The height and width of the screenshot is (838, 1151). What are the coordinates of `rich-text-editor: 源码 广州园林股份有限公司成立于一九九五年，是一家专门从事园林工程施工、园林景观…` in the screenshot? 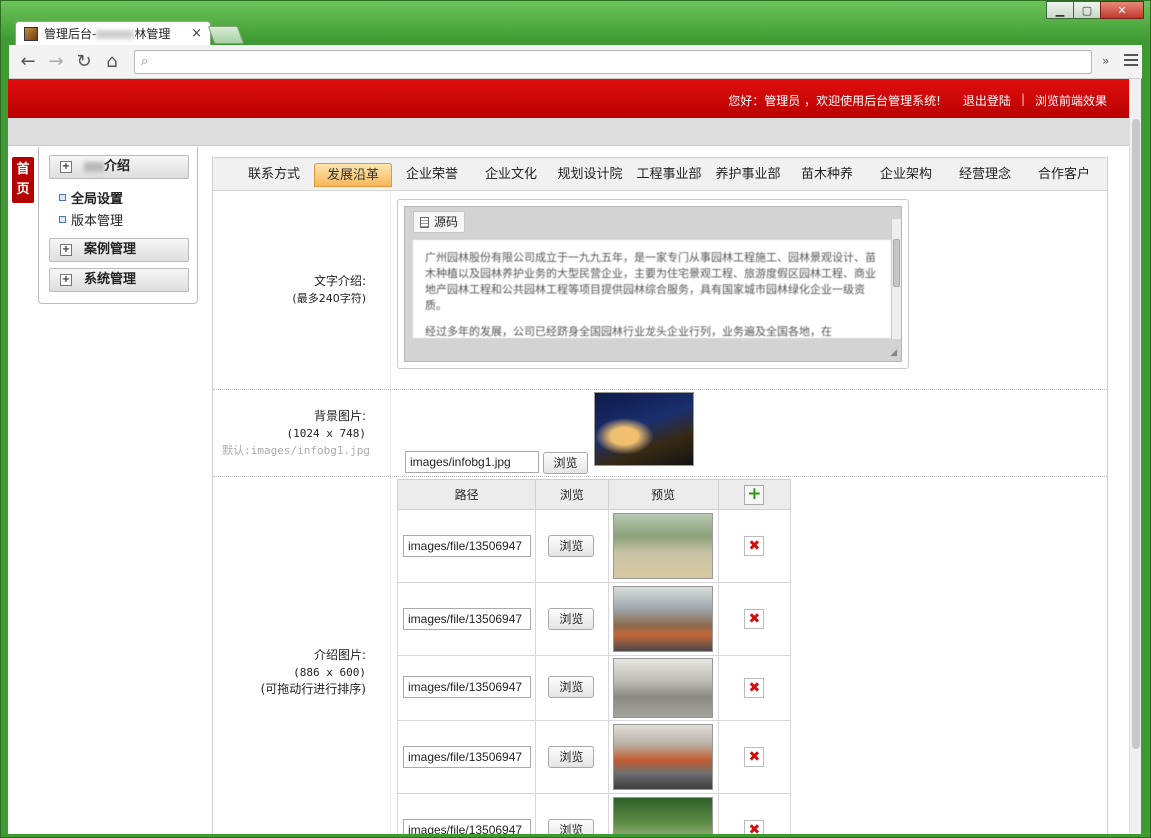 It's located at (653, 284).